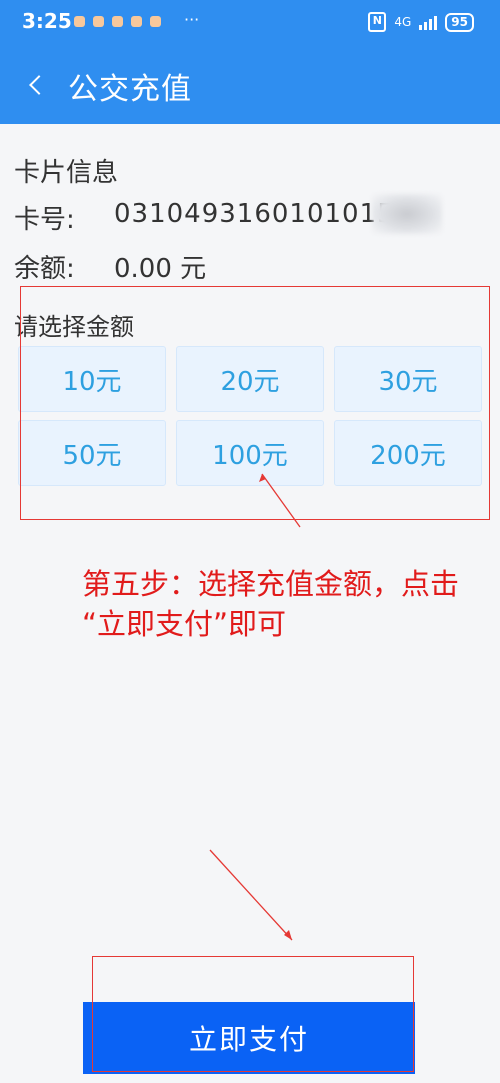 This screenshot has width=500, height=1083. What do you see at coordinates (160, 269) in the screenshot?
I see `balance-value: 0.00 元` at bounding box center [160, 269].